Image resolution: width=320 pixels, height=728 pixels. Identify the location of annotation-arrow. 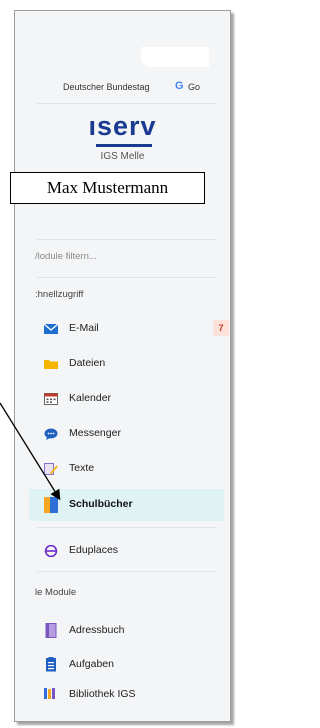
(30, 451).